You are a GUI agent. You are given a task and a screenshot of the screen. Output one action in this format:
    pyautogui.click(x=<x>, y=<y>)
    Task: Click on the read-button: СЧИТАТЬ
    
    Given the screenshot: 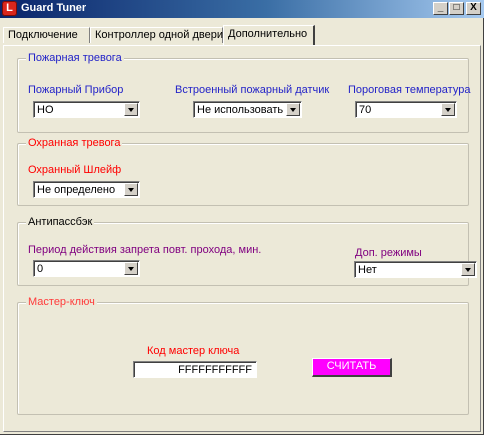 What is the action you would take?
    pyautogui.click(x=352, y=367)
    